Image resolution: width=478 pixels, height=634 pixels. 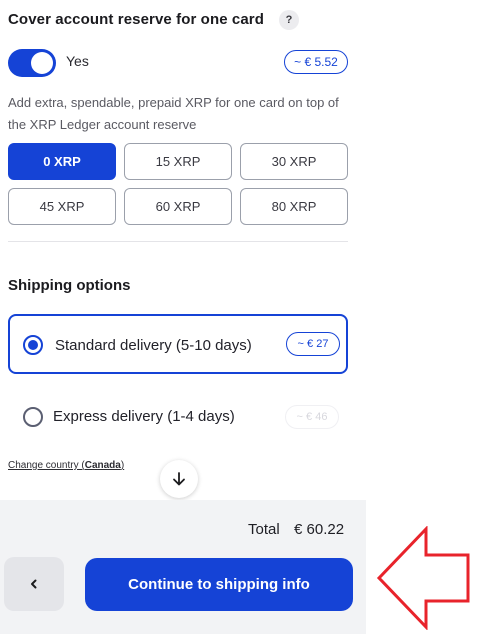 I want to click on change-country-prefix: Change country (, so click(x=46, y=465).